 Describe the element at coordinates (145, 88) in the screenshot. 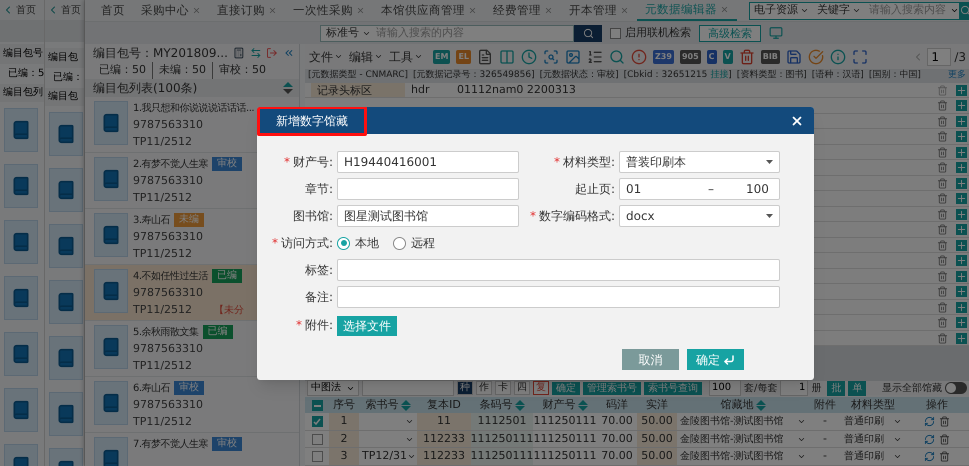

I see `list-title: 编目包列表(100条)` at that location.